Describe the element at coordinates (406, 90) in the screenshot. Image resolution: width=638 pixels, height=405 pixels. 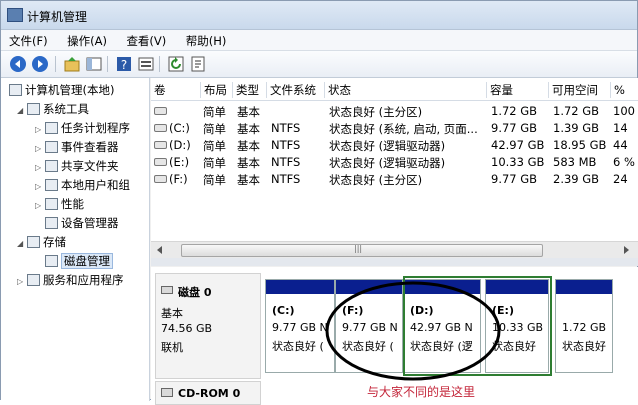
I see `col-status: 状态` at that location.